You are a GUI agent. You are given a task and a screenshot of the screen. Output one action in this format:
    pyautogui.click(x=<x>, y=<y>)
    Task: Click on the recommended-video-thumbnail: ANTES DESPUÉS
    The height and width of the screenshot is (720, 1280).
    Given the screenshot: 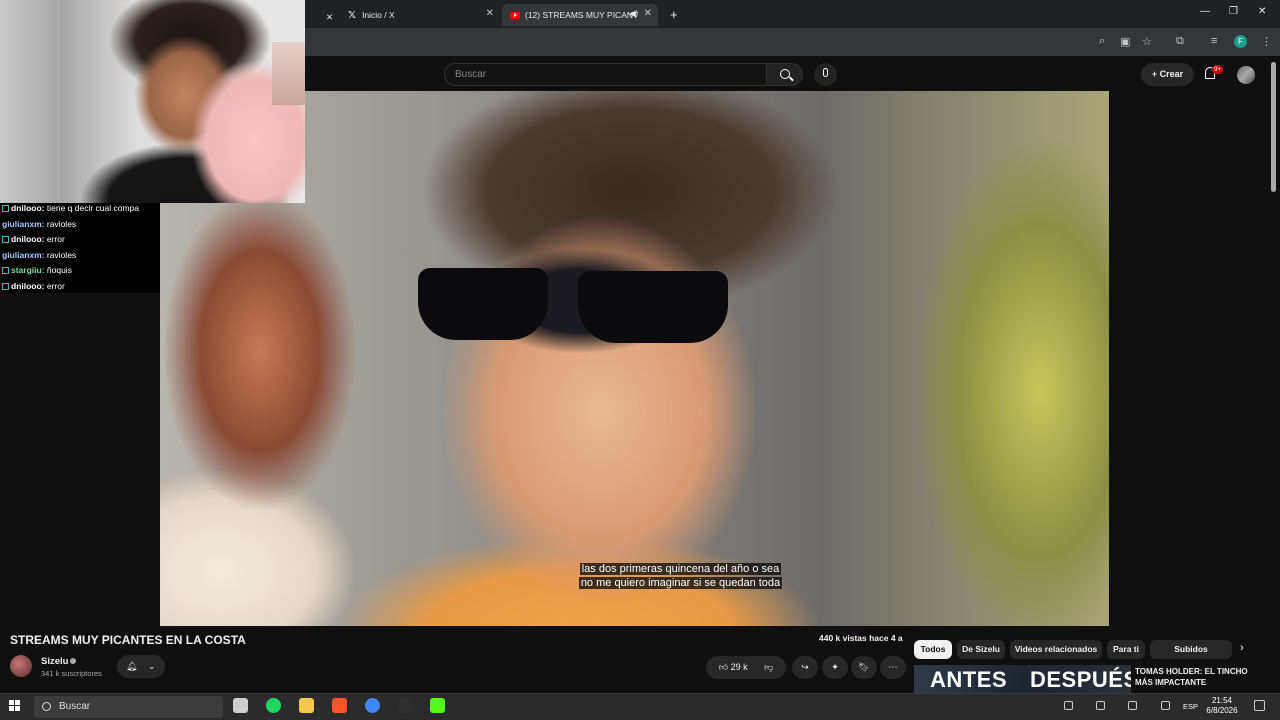 What is the action you would take?
    pyautogui.click(x=1022, y=679)
    